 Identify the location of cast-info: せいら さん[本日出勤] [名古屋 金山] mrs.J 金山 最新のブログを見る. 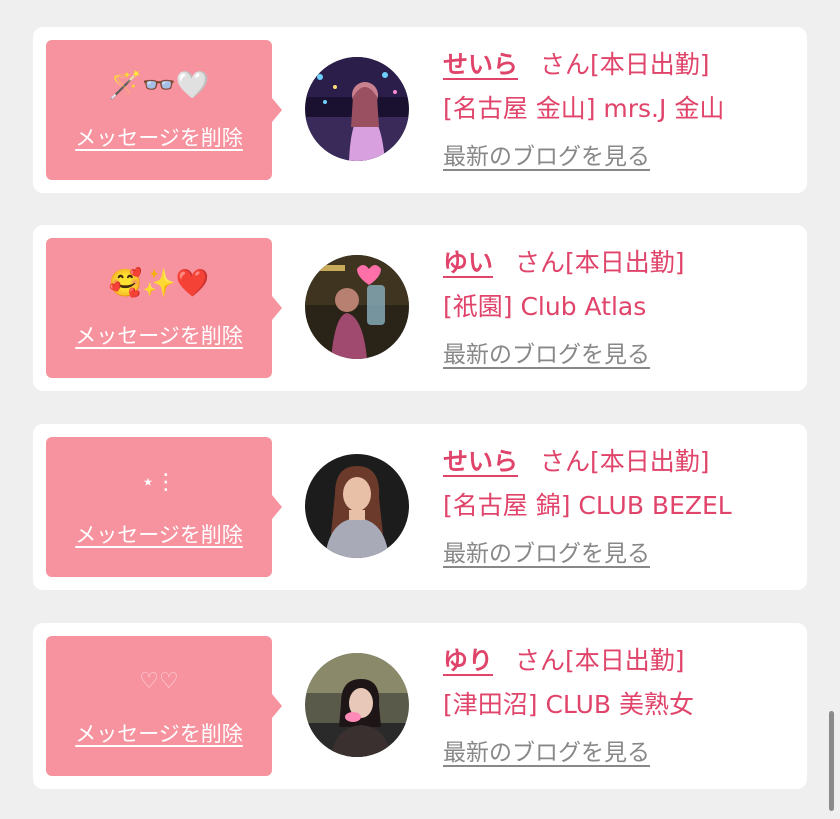
(623, 110).